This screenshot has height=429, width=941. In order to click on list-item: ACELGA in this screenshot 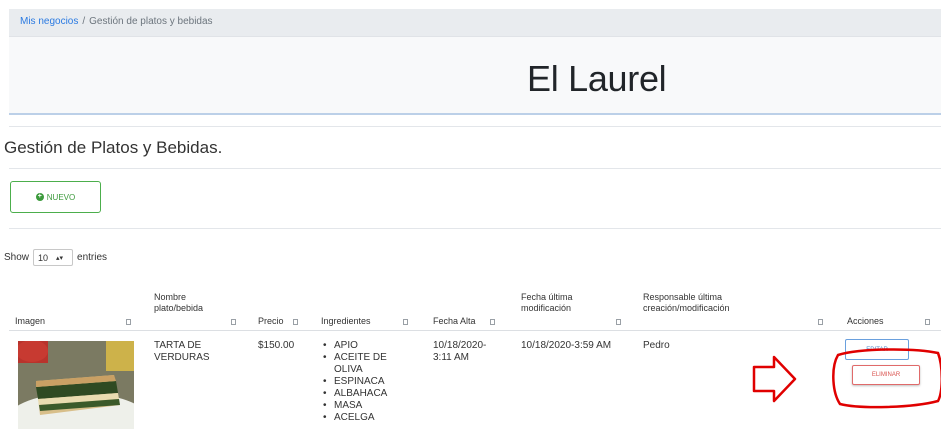, I will do `click(363, 418)`.